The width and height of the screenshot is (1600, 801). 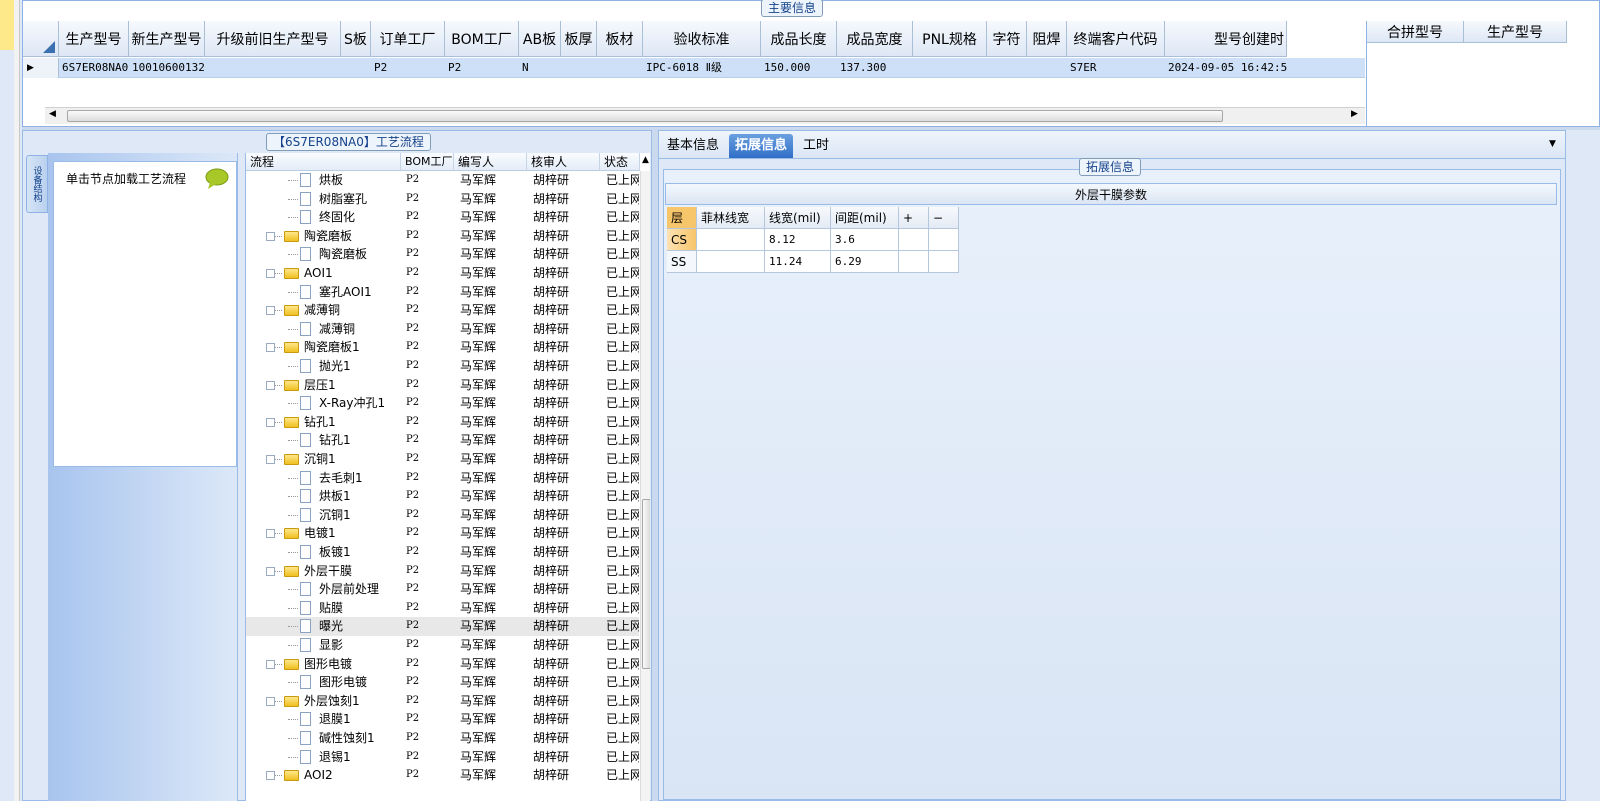 I want to click on tree-row: − 外层干膜 P2 马军辉 胡梓研 已上网, so click(x=442, y=571).